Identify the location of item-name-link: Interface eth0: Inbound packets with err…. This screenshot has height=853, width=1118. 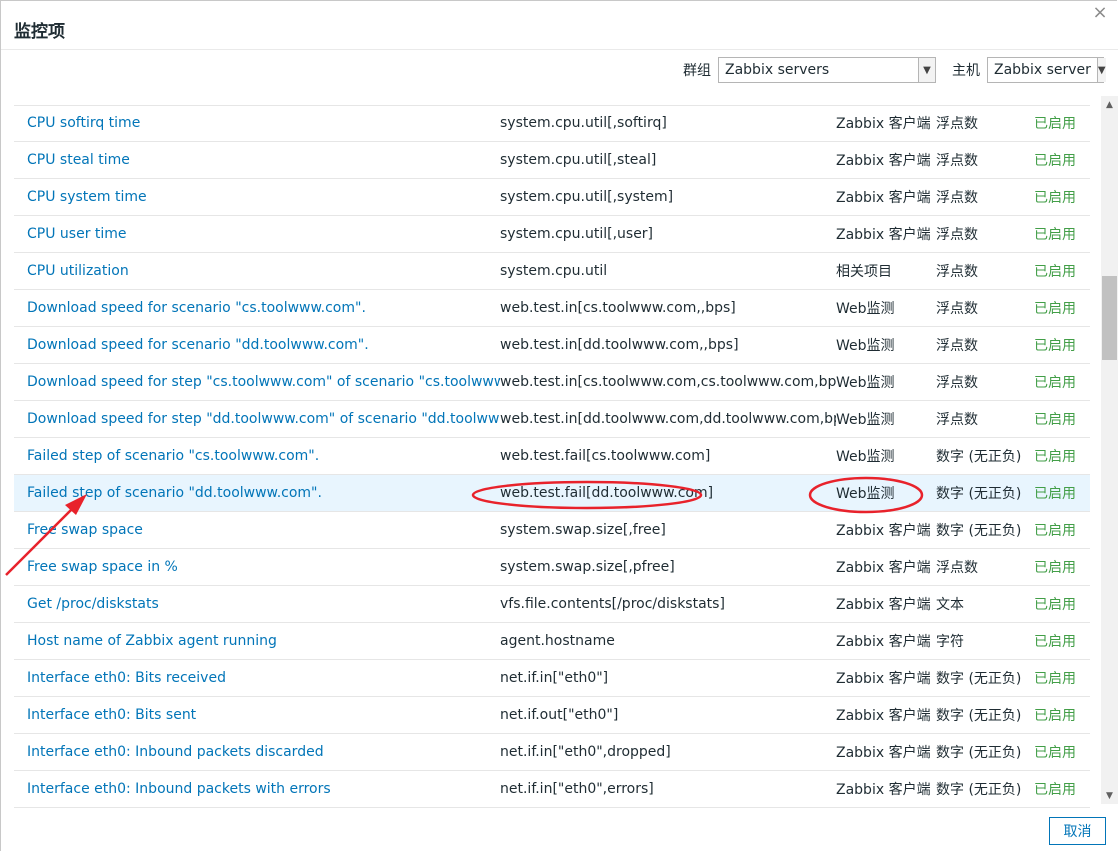
(257, 789).